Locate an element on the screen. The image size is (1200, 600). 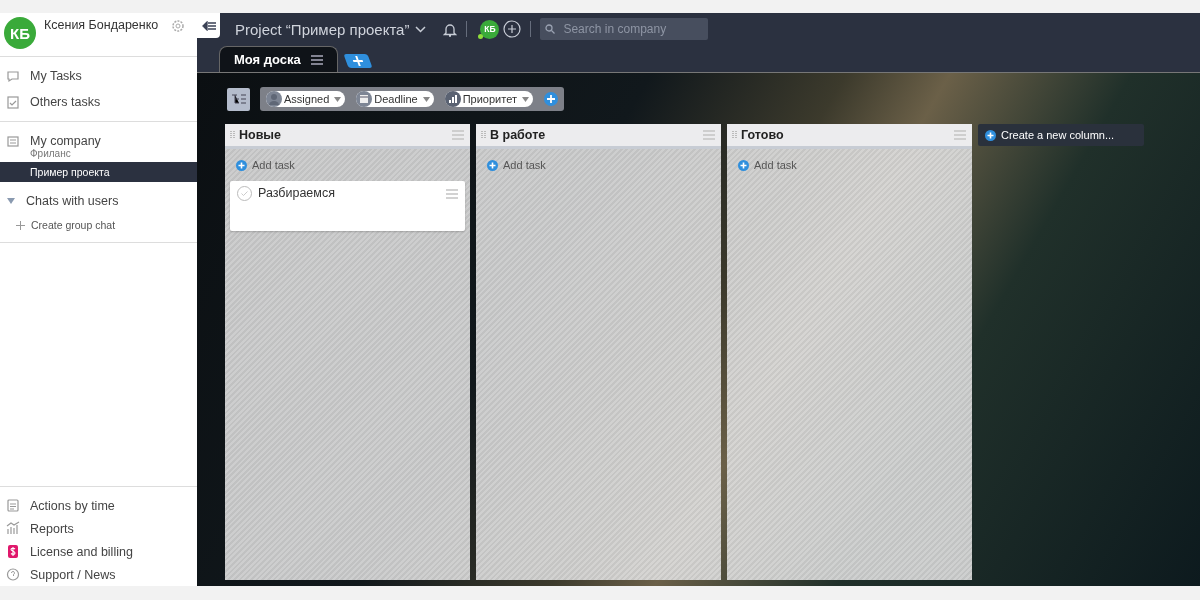
sidebar-item: Support / News is located at coordinates (98, 574).